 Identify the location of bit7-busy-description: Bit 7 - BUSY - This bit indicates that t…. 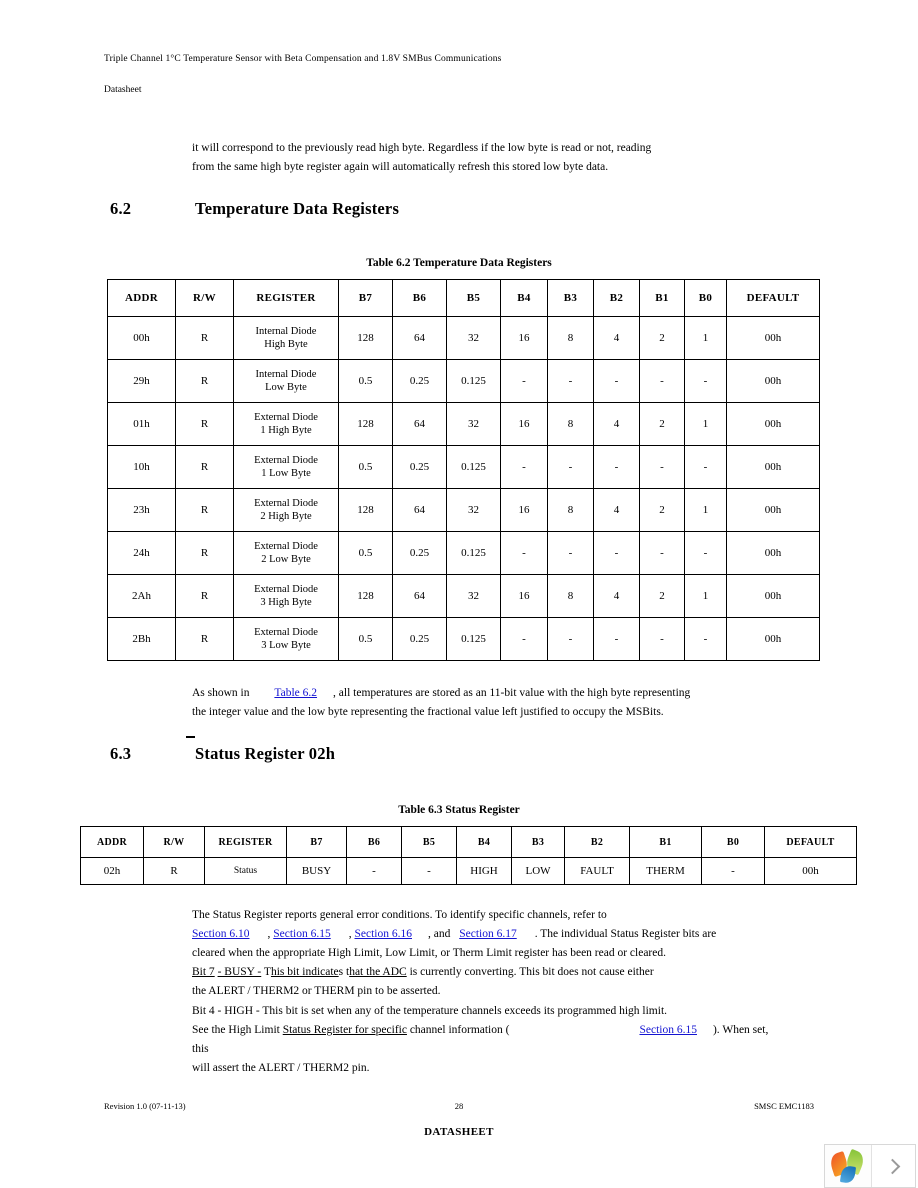
(472, 982).